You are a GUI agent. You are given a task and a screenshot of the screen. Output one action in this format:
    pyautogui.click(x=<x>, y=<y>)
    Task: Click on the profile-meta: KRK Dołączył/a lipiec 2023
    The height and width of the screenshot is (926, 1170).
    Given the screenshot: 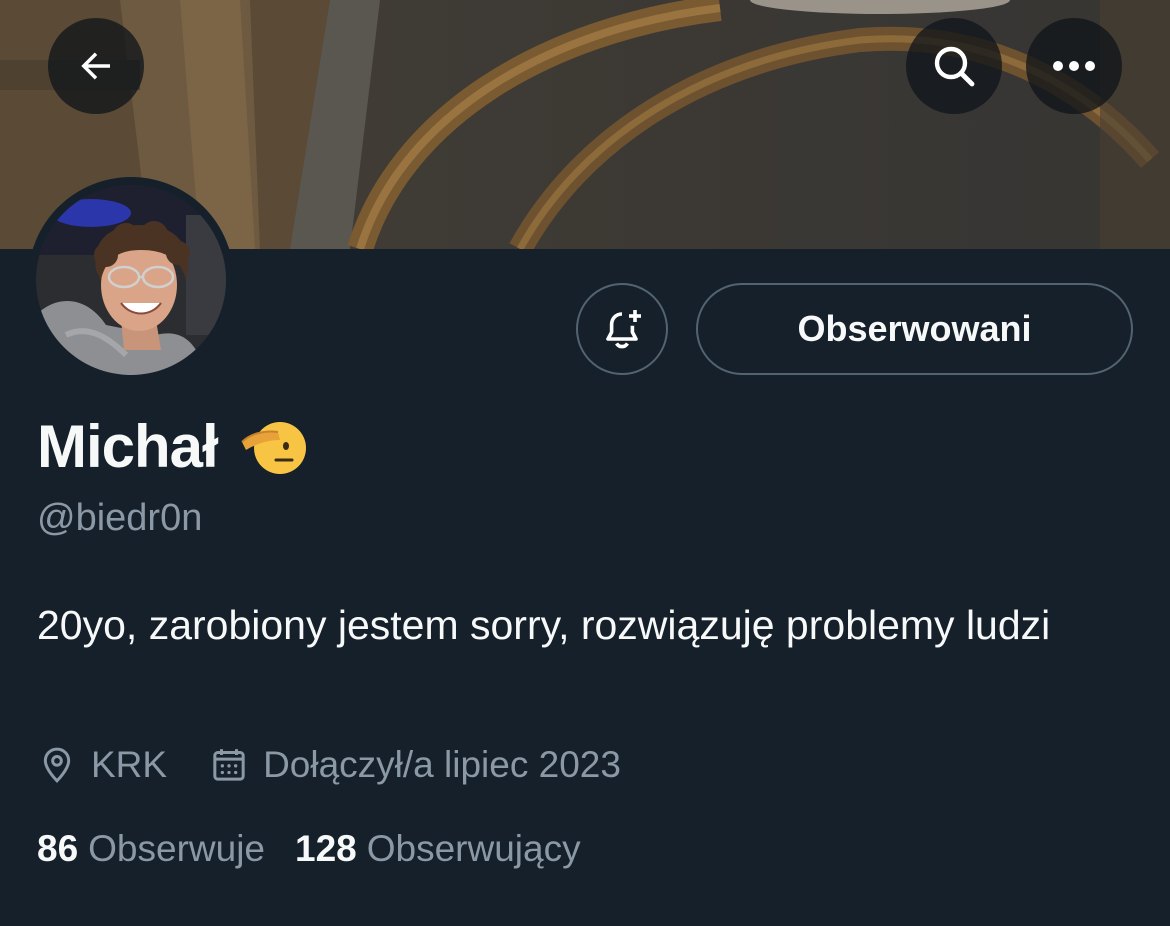 What is the action you would take?
    pyautogui.click(x=329, y=765)
    